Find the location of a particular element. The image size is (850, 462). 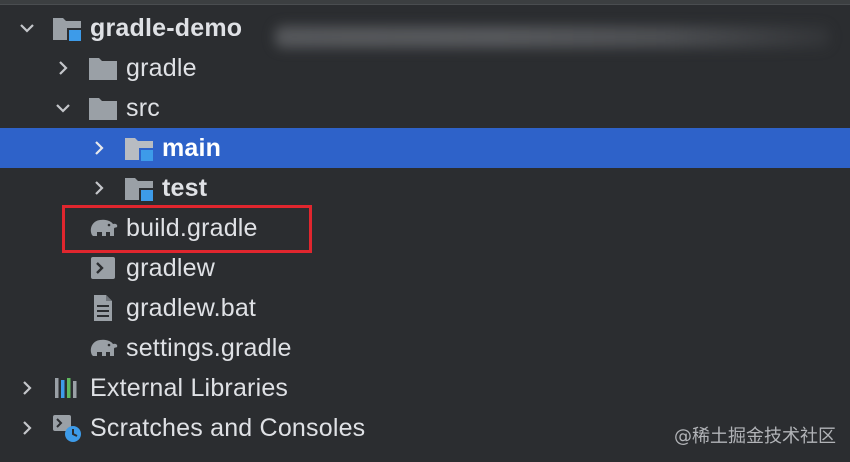

redacted-path is located at coordinates (552, 37).